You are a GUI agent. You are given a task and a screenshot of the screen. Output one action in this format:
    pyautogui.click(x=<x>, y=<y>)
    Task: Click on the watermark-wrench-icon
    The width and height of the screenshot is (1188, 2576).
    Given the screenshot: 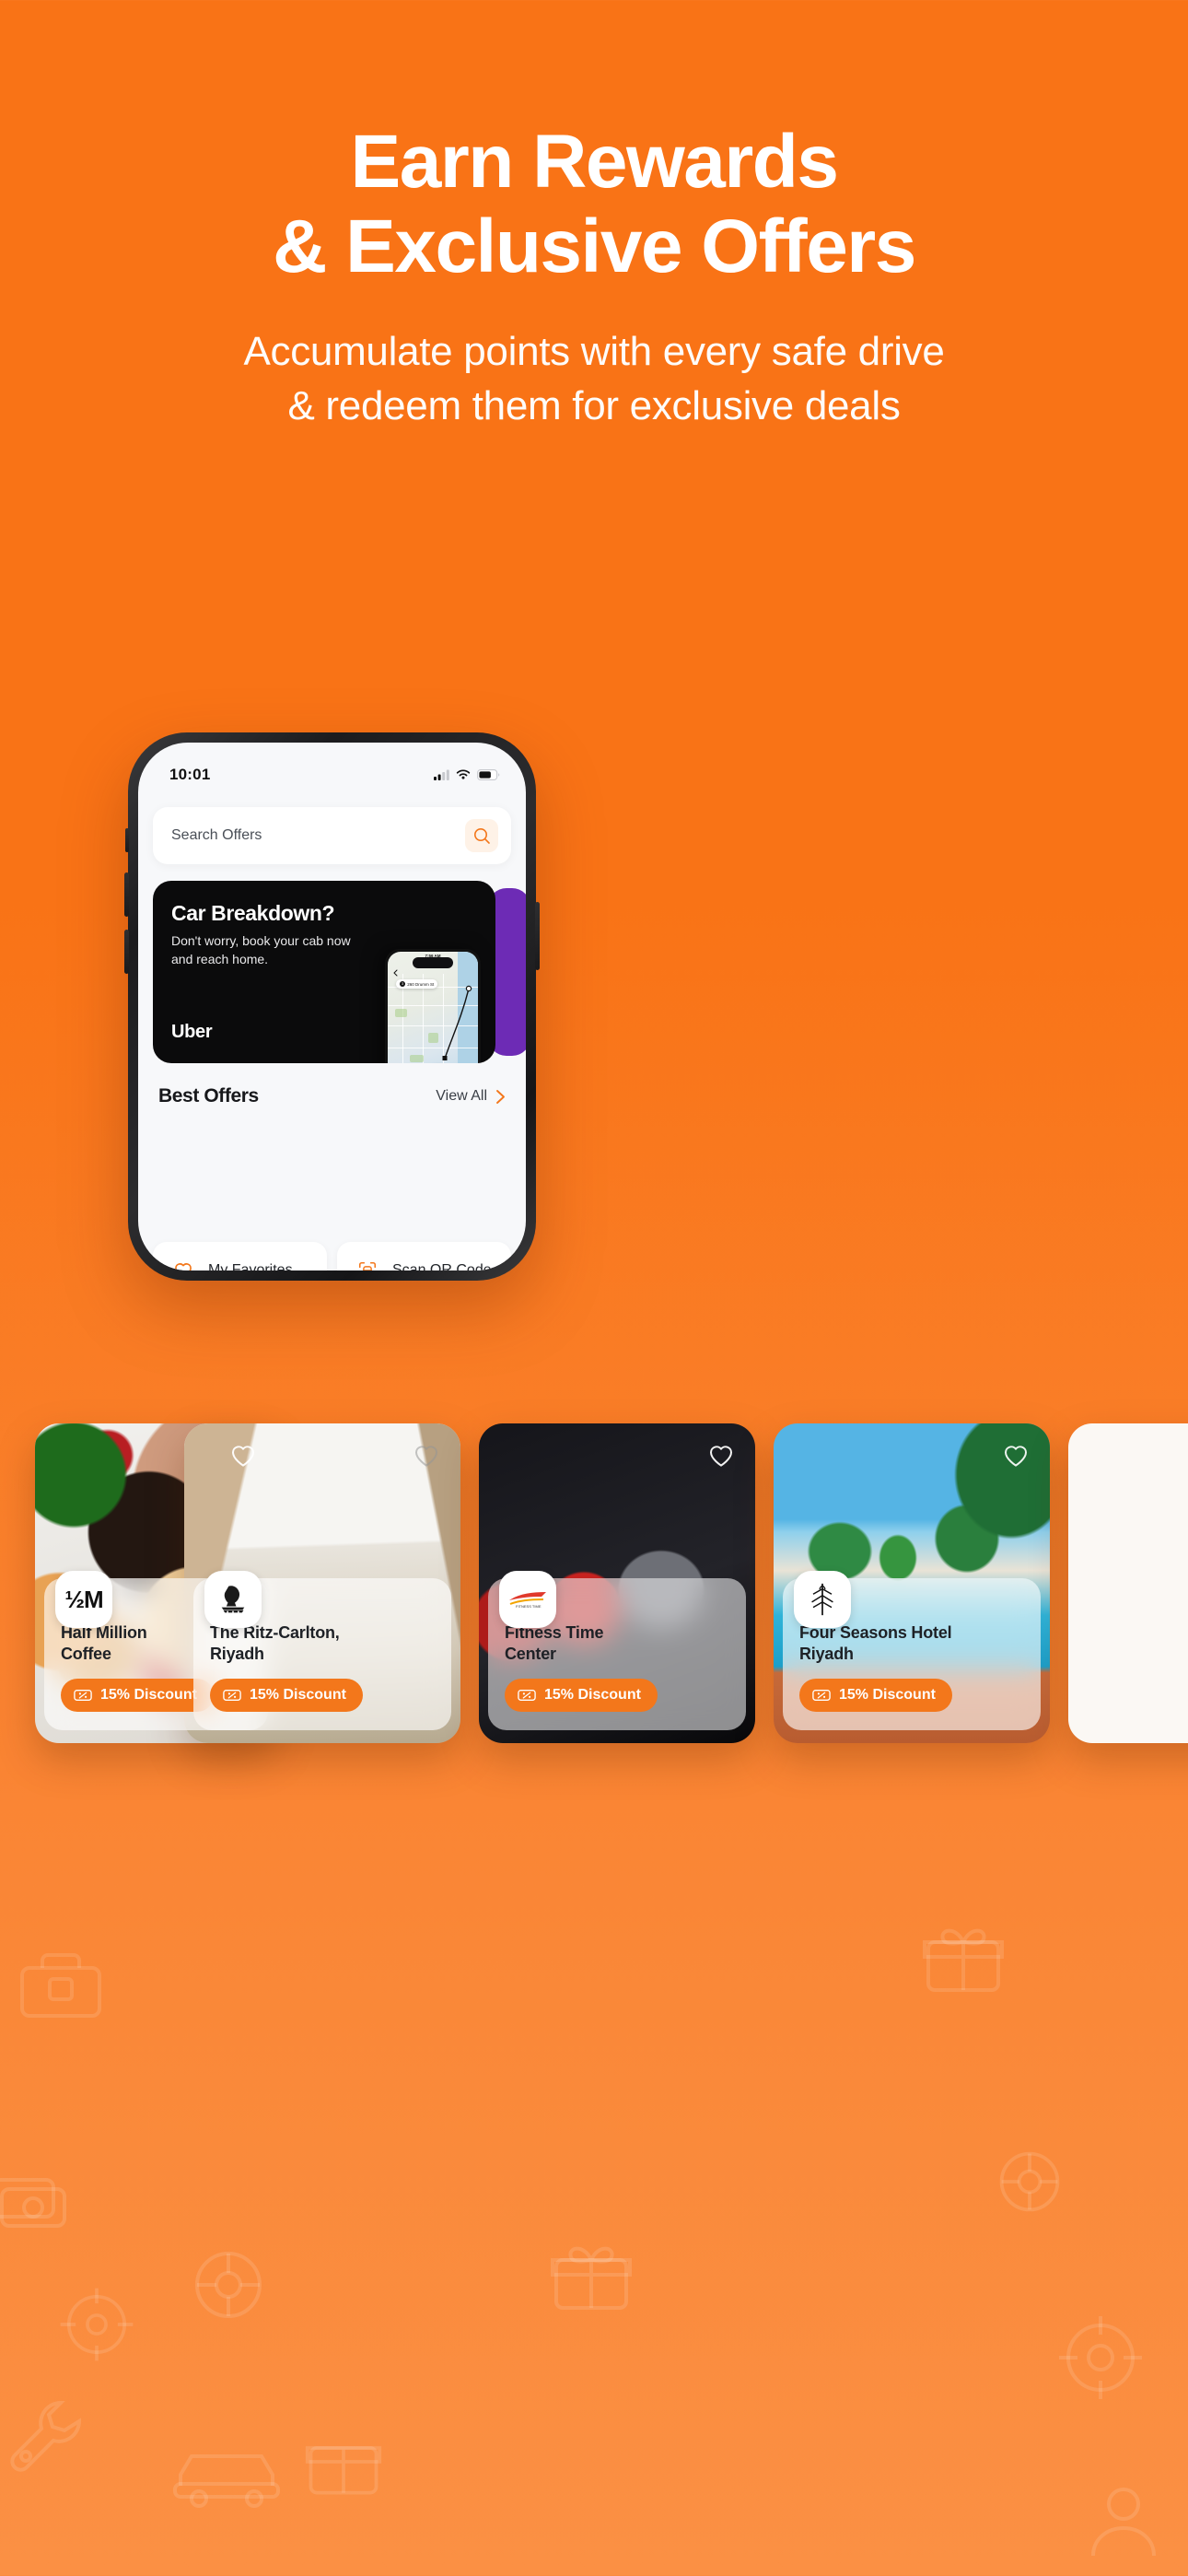 What is the action you would take?
    pyautogui.click(x=46, y=2436)
    